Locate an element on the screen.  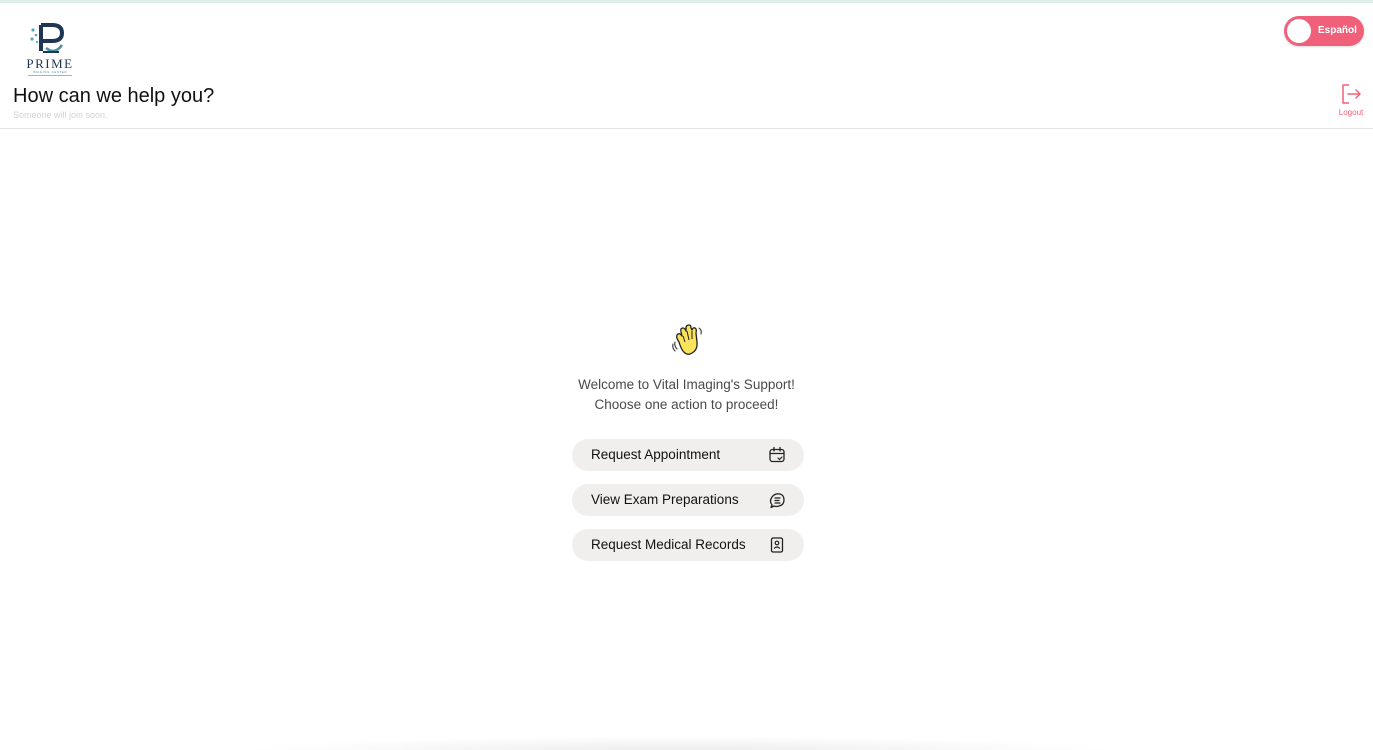
welcome-line-1: Welcome to Vital Imaging's Support! is located at coordinates (686, 384).